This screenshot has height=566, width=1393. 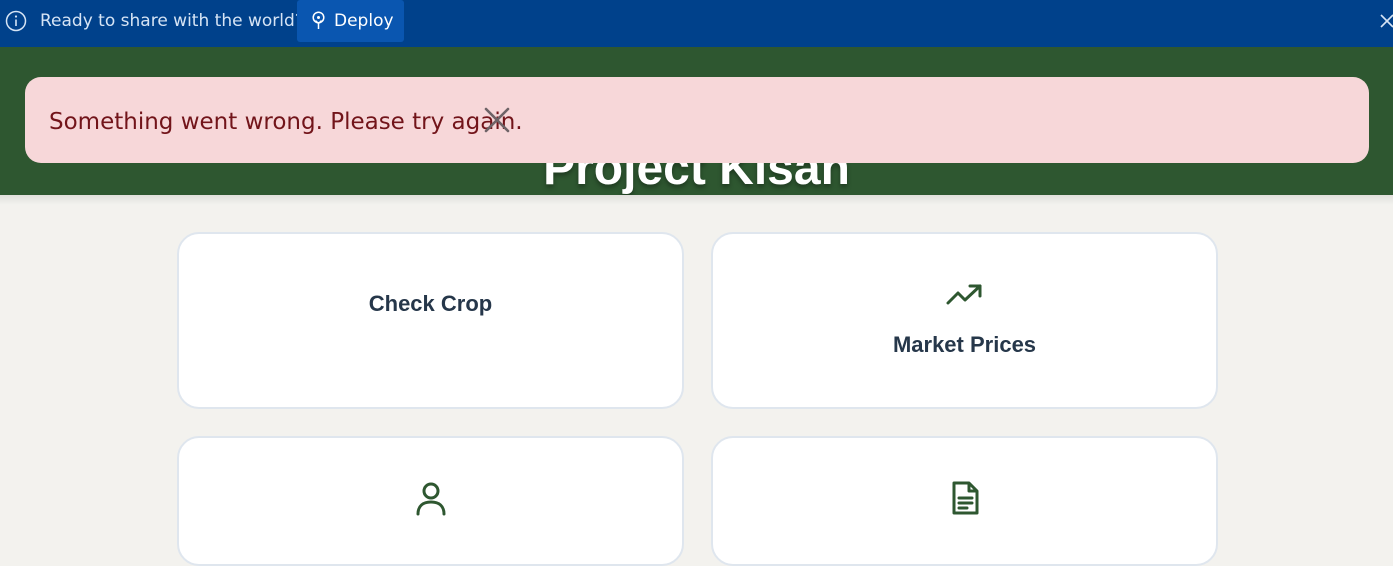 I want to click on user-icon, so click(x=431, y=499).